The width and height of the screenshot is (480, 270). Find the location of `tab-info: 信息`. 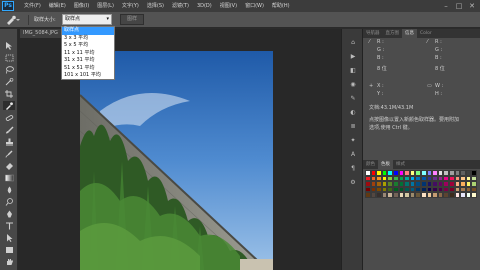

tab-info: 信息 is located at coordinates (409, 33).